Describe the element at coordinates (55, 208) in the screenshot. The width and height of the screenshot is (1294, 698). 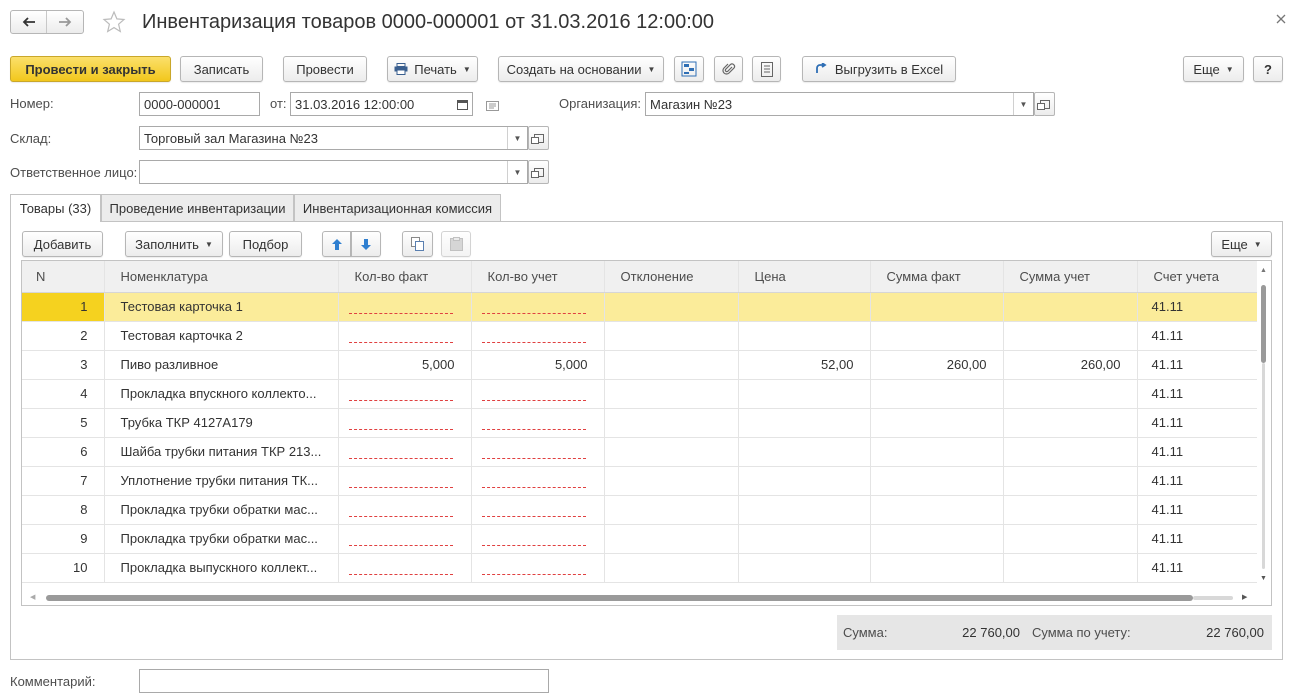
I see `tab-goods: Товары (33)` at that location.